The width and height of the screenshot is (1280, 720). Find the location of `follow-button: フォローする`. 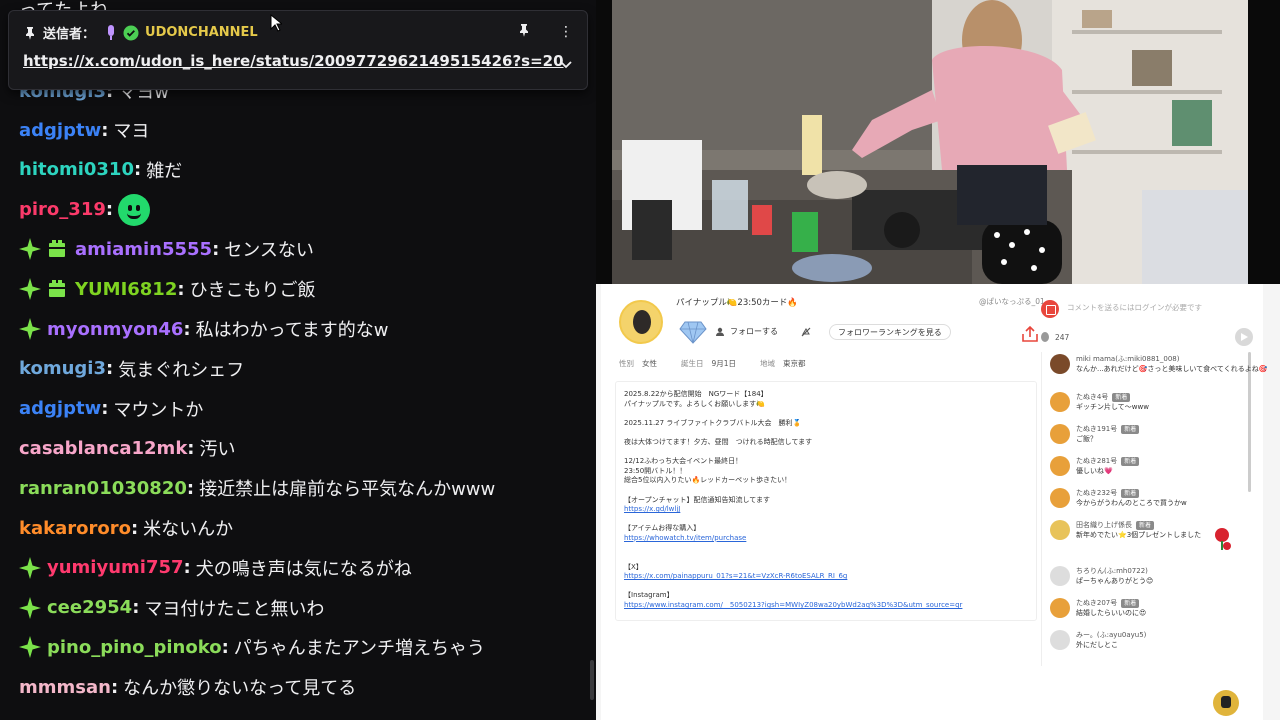

follow-button: フォローする is located at coordinates (747, 331).